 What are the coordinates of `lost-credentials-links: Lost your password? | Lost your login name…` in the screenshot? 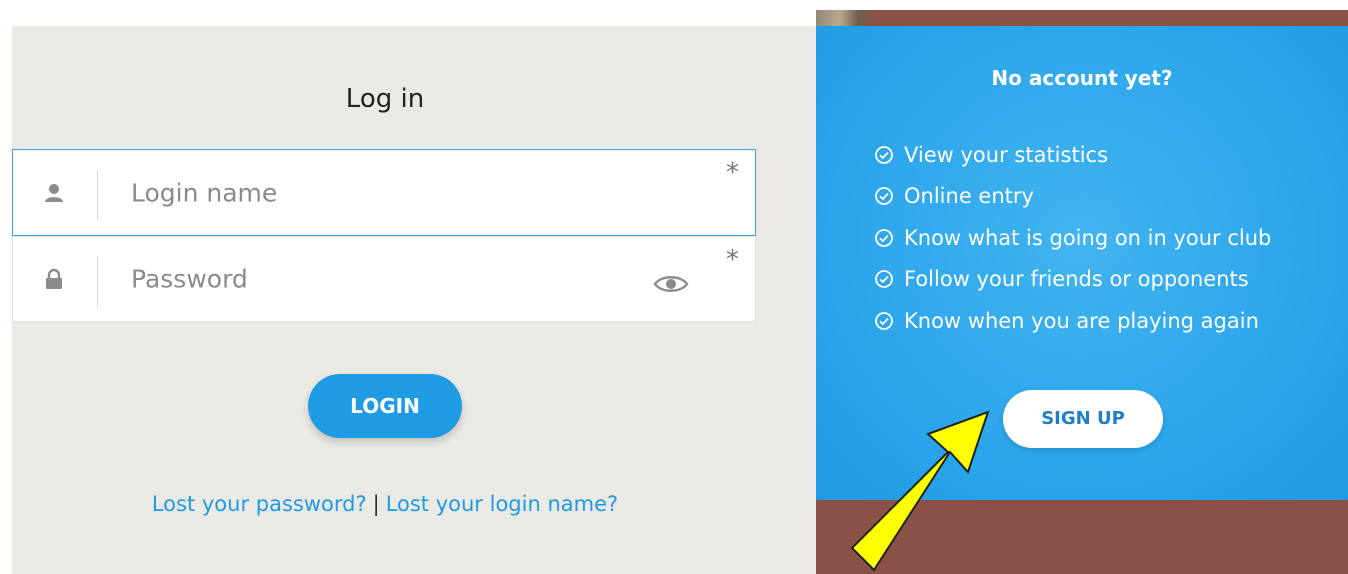 It's located at (385, 504).